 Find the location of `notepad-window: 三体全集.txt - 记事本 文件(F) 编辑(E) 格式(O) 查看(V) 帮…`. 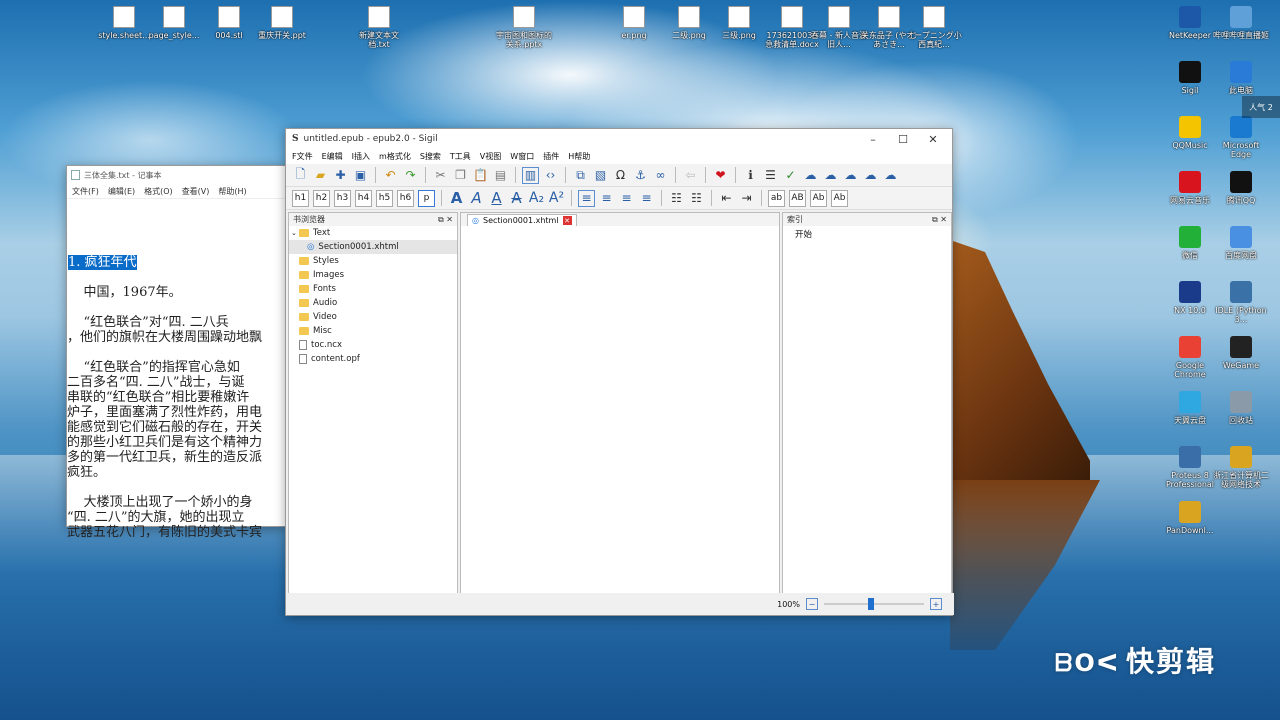

notepad-window: 三体全集.txt - 记事本 文件(F) 编辑(E) 格式(O) 查看(V) 帮… is located at coordinates (176, 352).